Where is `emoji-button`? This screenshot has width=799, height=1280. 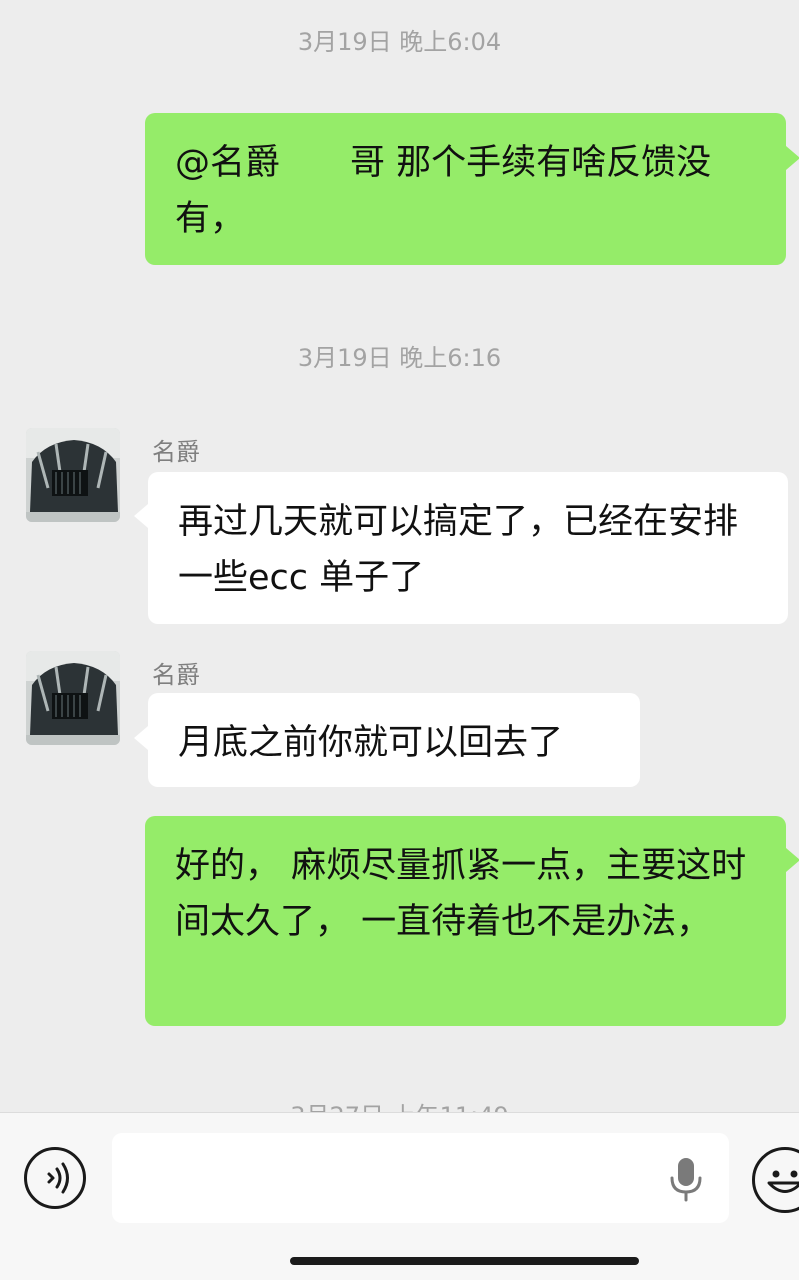 emoji-button is located at coordinates (775, 1180).